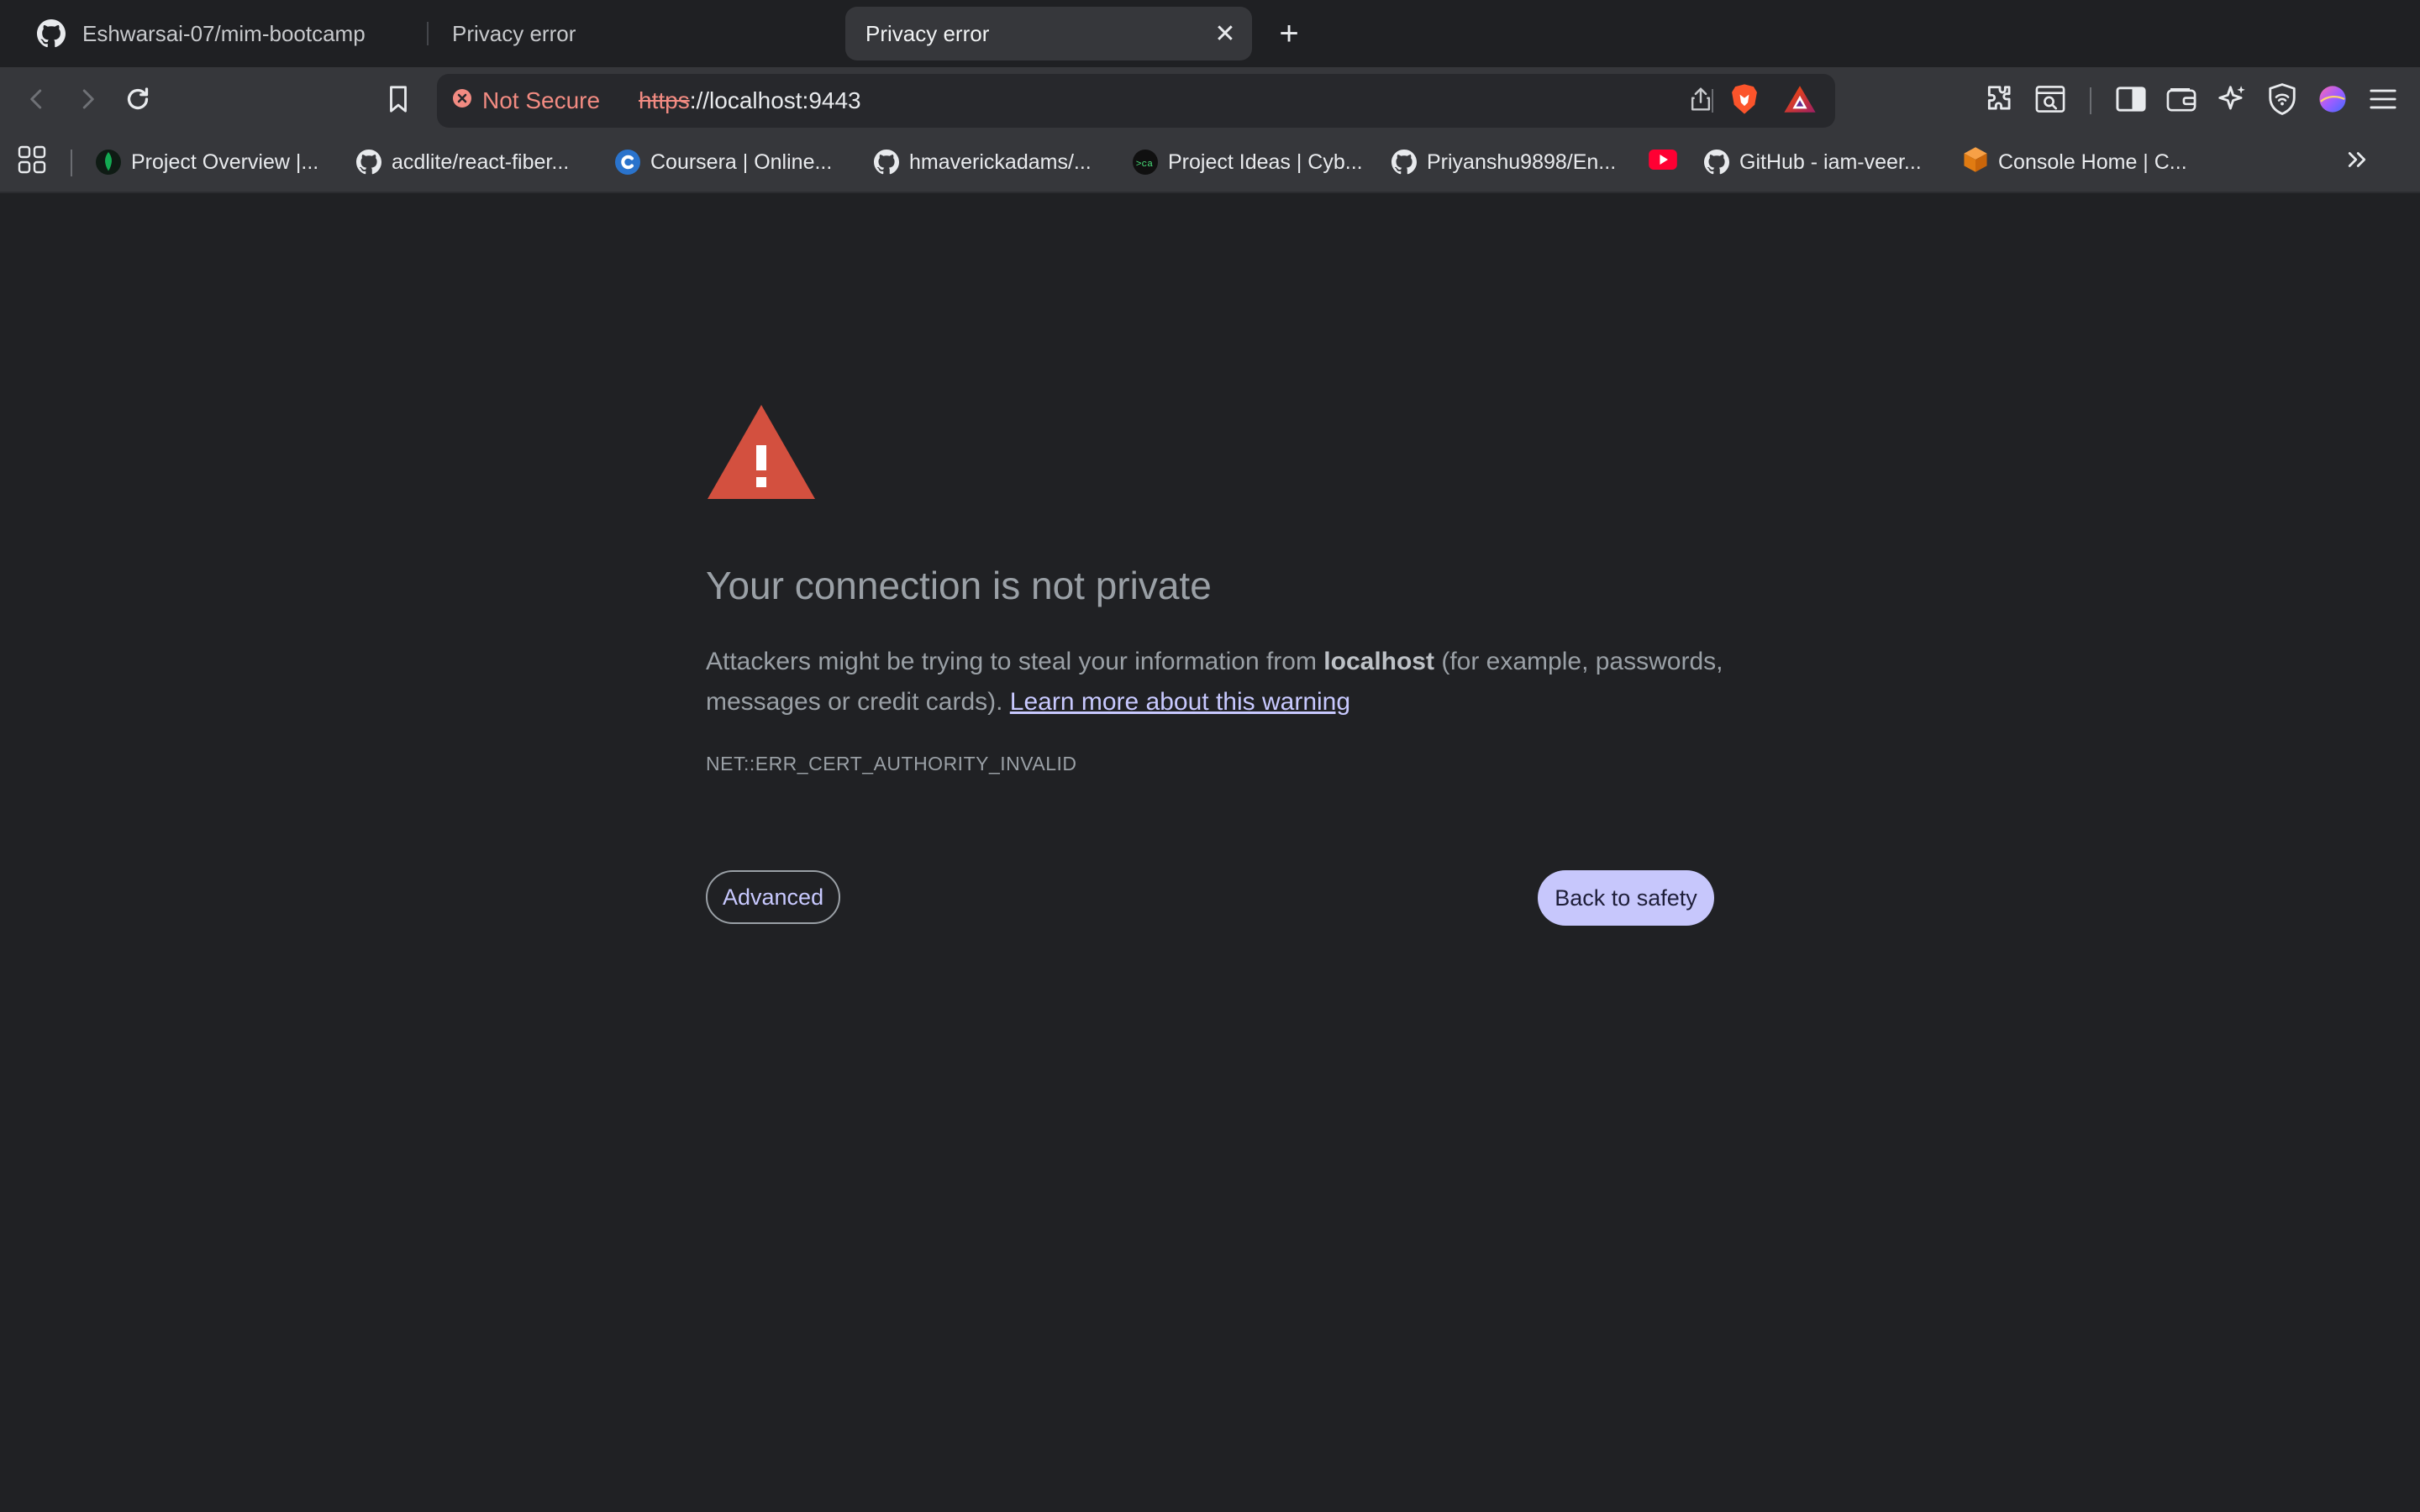 This screenshot has width=2420, height=1512. I want to click on url-host: ://localhost:9443, so click(775, 100).